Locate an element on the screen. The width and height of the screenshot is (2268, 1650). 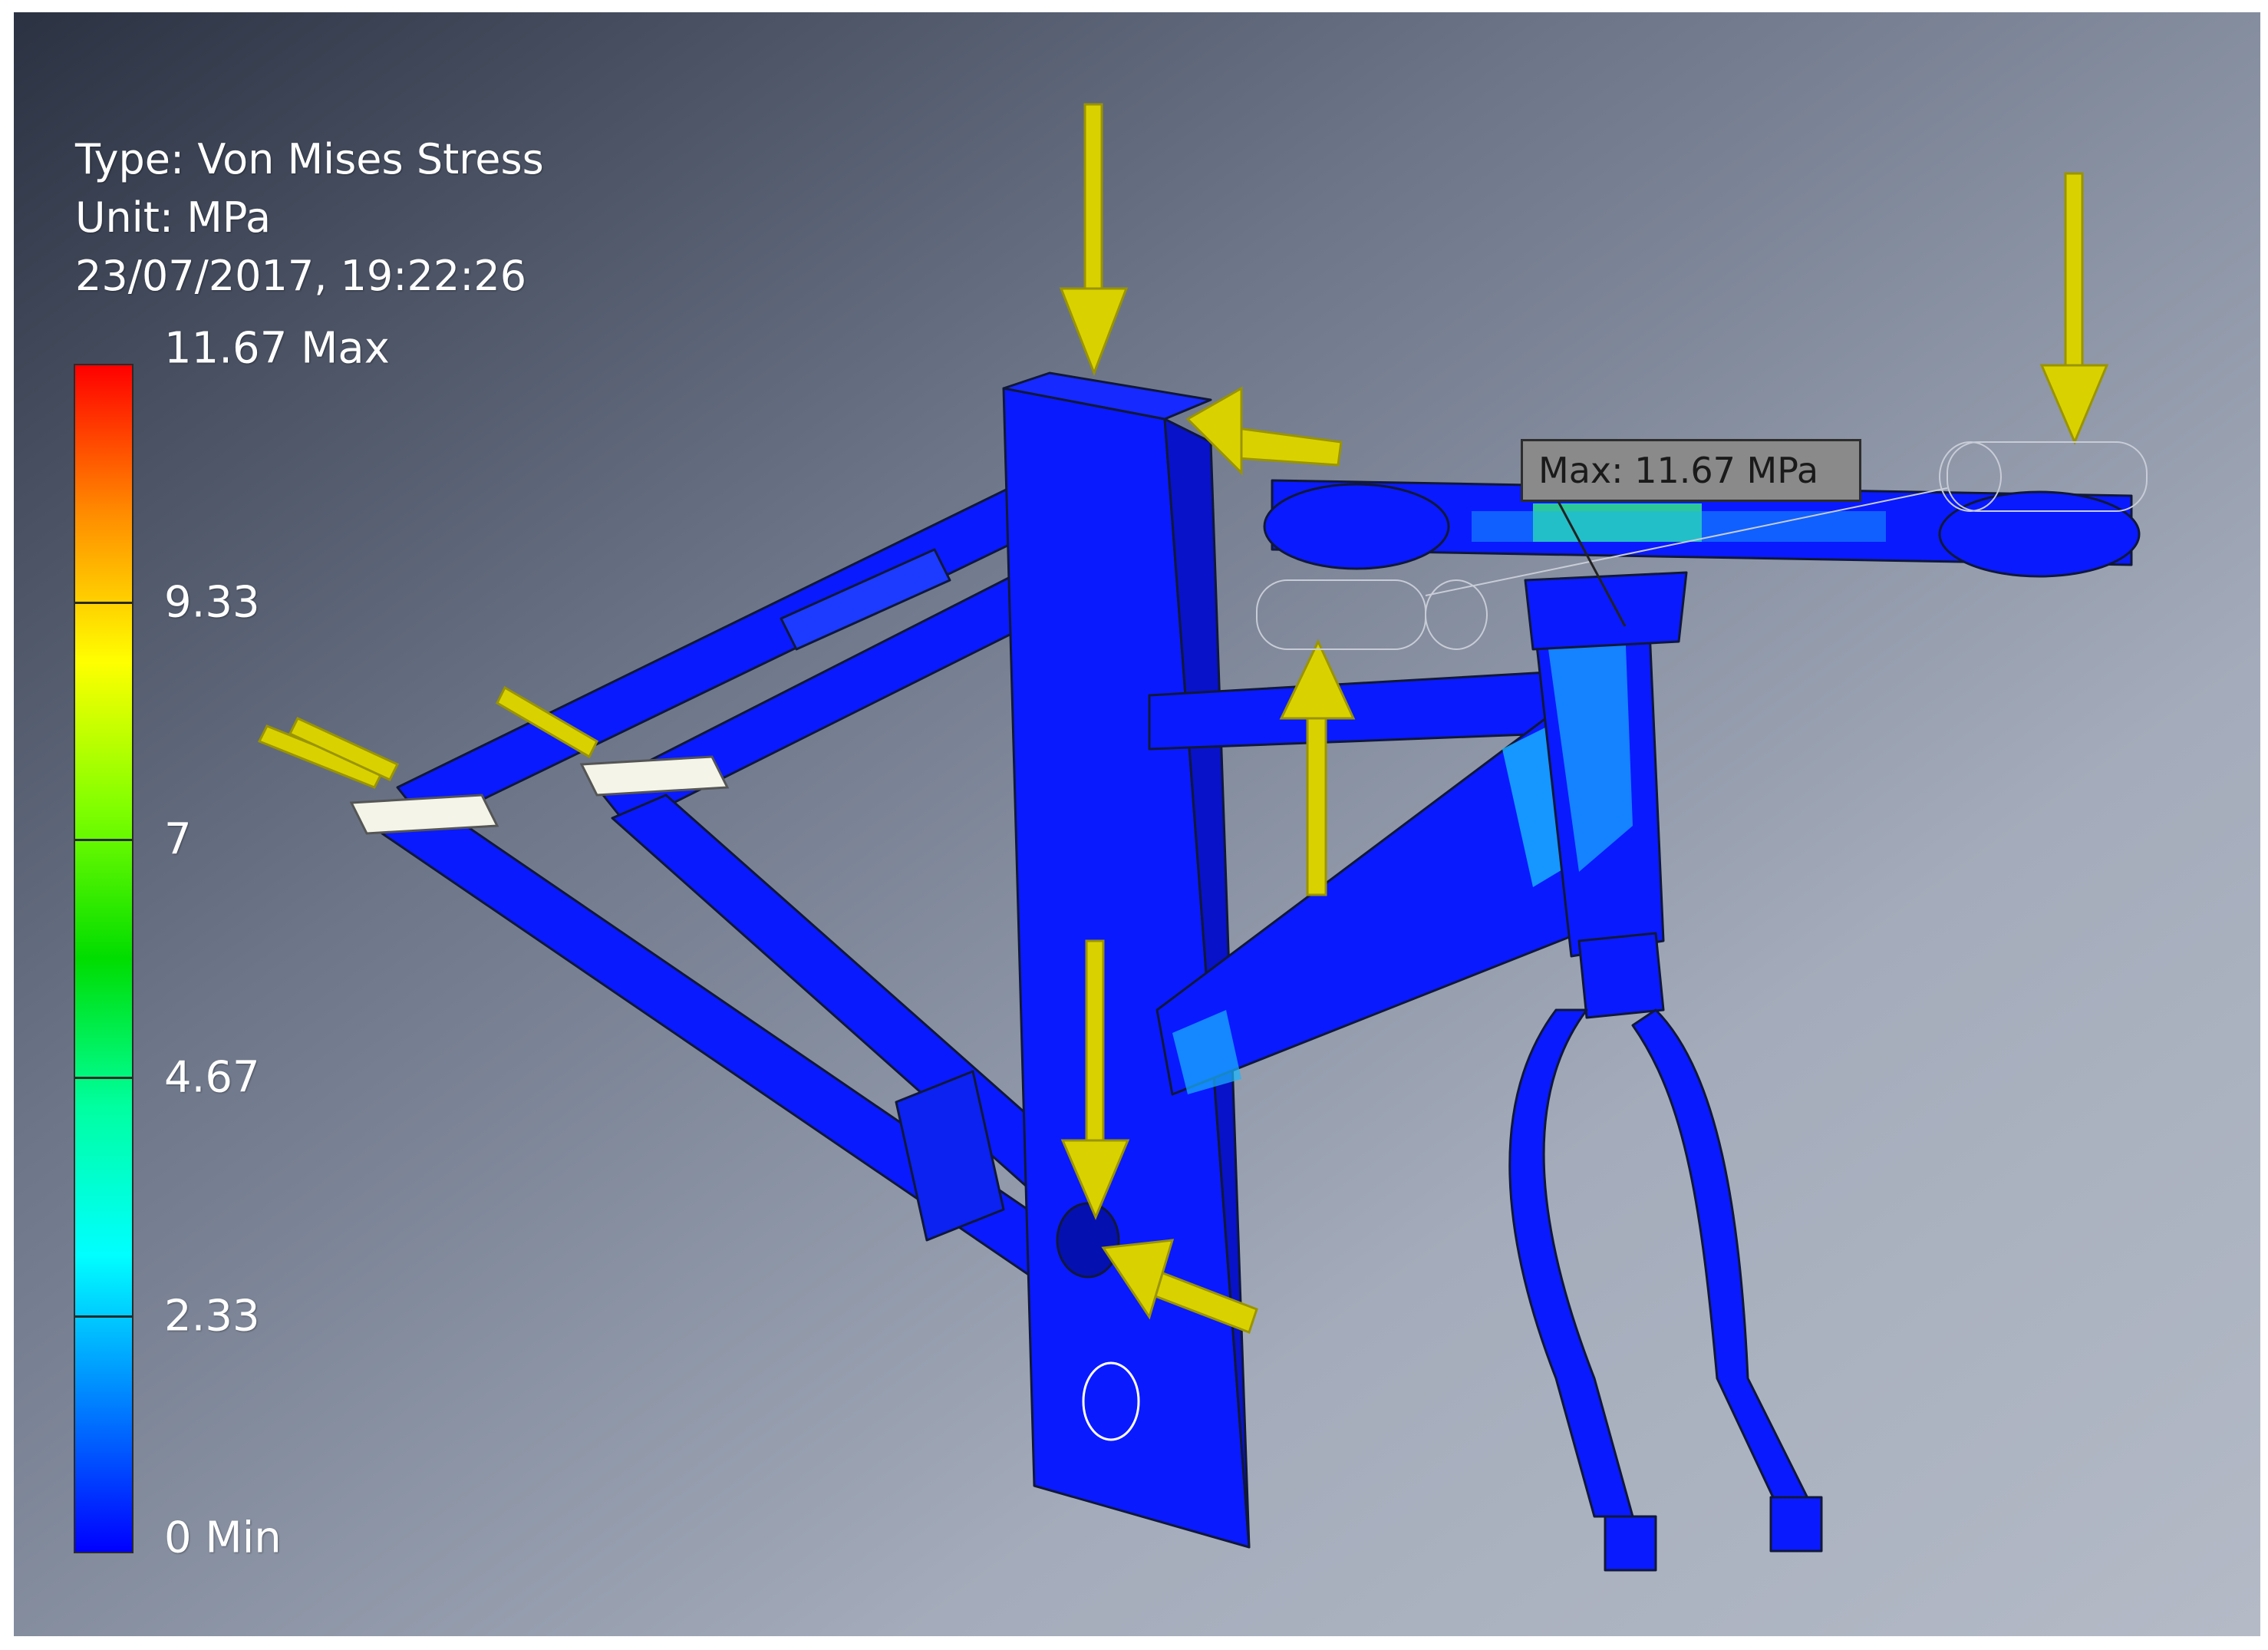
fork-left-blade is located at coordinates (1571, 1263).